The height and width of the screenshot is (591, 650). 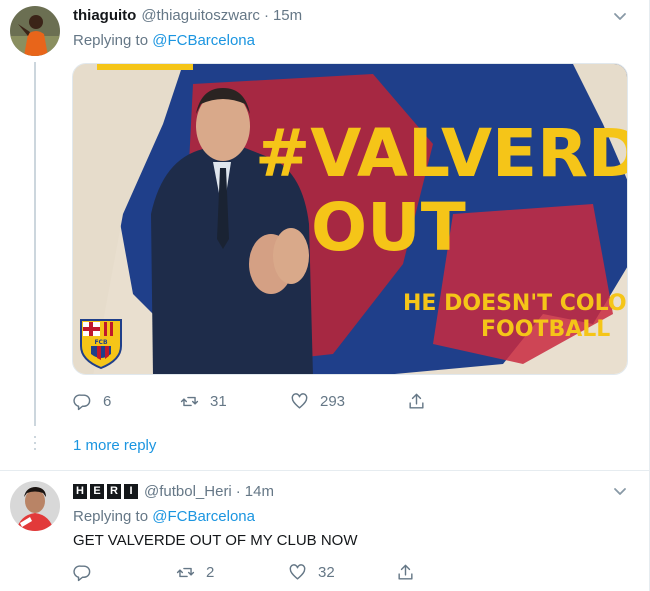 What do you see at coordinates (124, 572) in the screenshot?
I see `reply-button` at bounding box center [124, 572].